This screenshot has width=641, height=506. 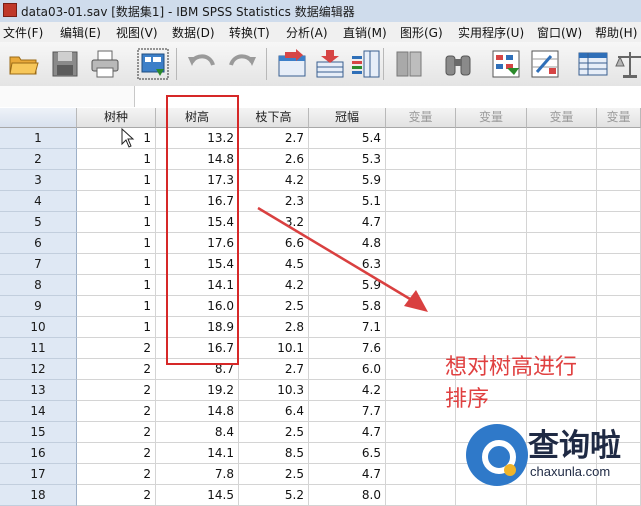 I want to click on value-labels-icon, so click(x=593, y=64).